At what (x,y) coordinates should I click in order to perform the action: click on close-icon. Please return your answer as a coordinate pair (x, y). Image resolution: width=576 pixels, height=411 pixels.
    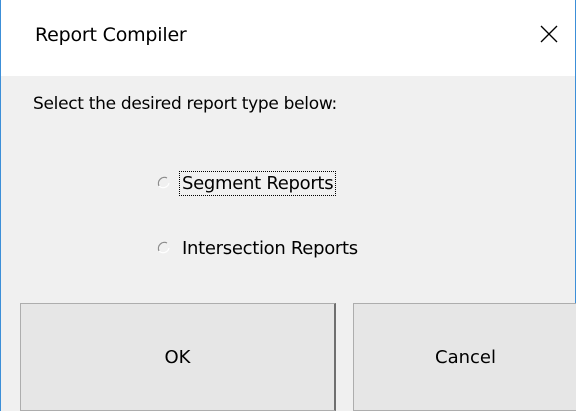
    Looking at the image, I should click on (549, 34).